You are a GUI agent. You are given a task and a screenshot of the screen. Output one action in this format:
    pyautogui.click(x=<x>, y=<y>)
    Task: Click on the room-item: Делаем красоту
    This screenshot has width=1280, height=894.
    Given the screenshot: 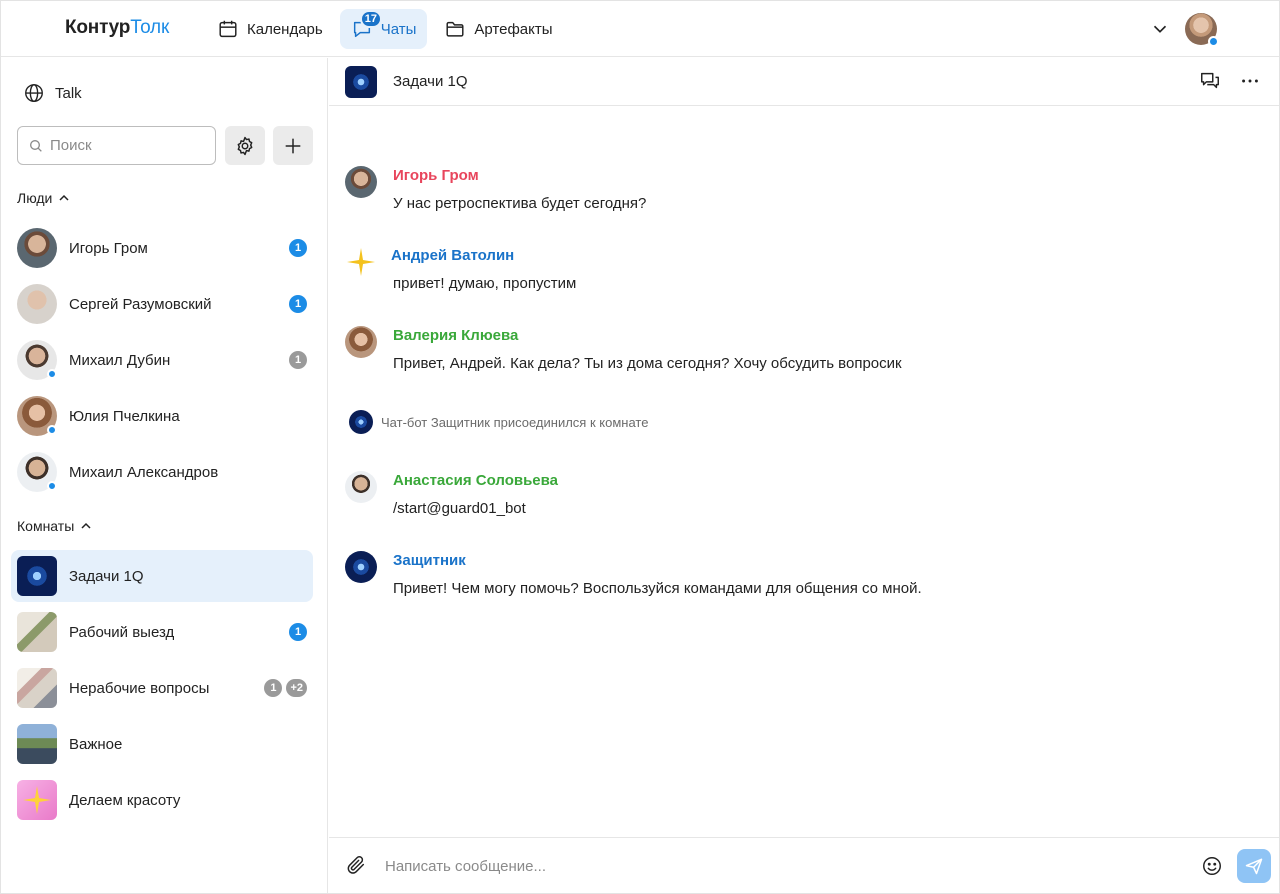 What is the action you would take?
    pyautogui.click(x=162, y=800)
    